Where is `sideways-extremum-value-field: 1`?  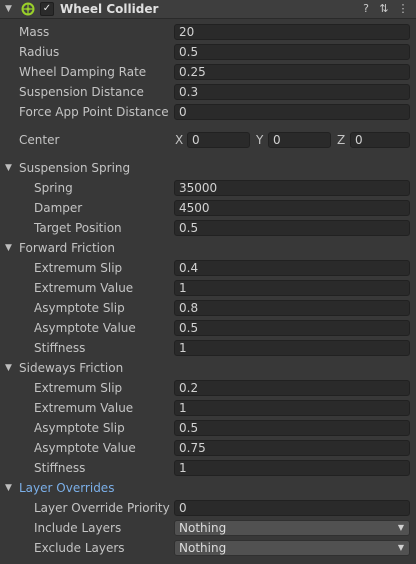
sideways-extremum-value-field: 1 is located at coordinates (292, 408).